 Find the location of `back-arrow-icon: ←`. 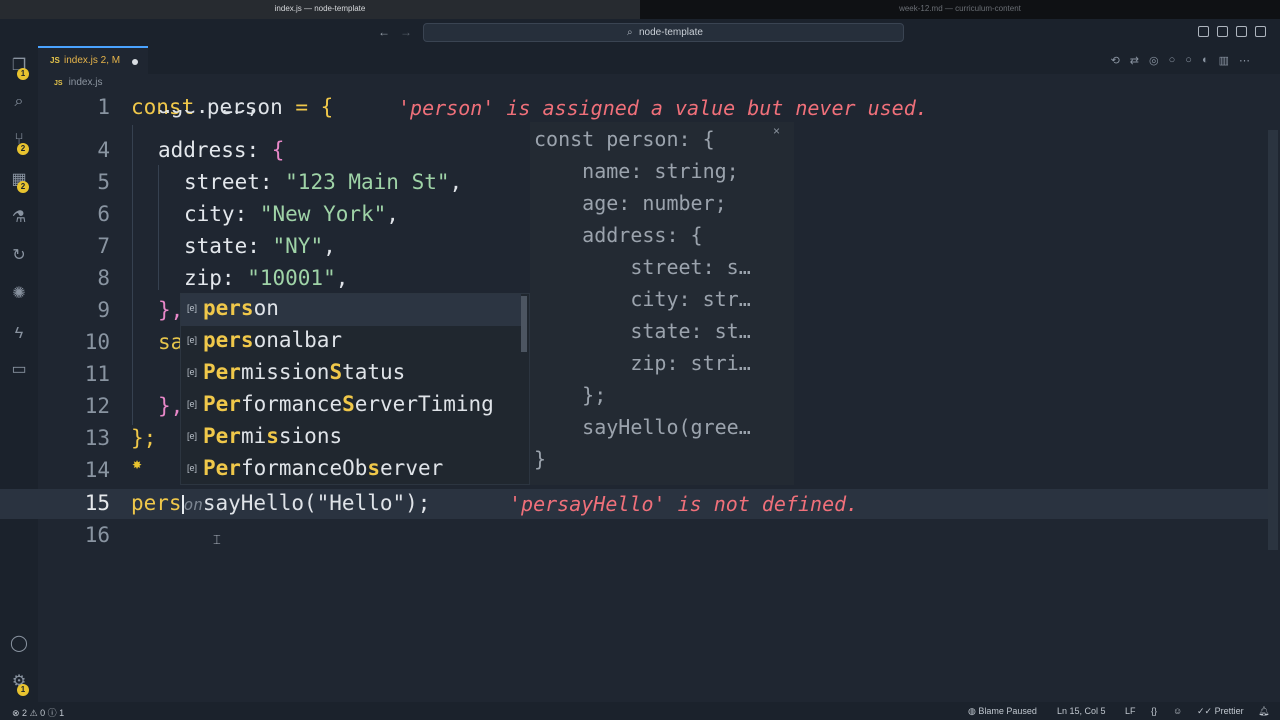

back-arrow-icon: ← is located at coordinates (384, 32).